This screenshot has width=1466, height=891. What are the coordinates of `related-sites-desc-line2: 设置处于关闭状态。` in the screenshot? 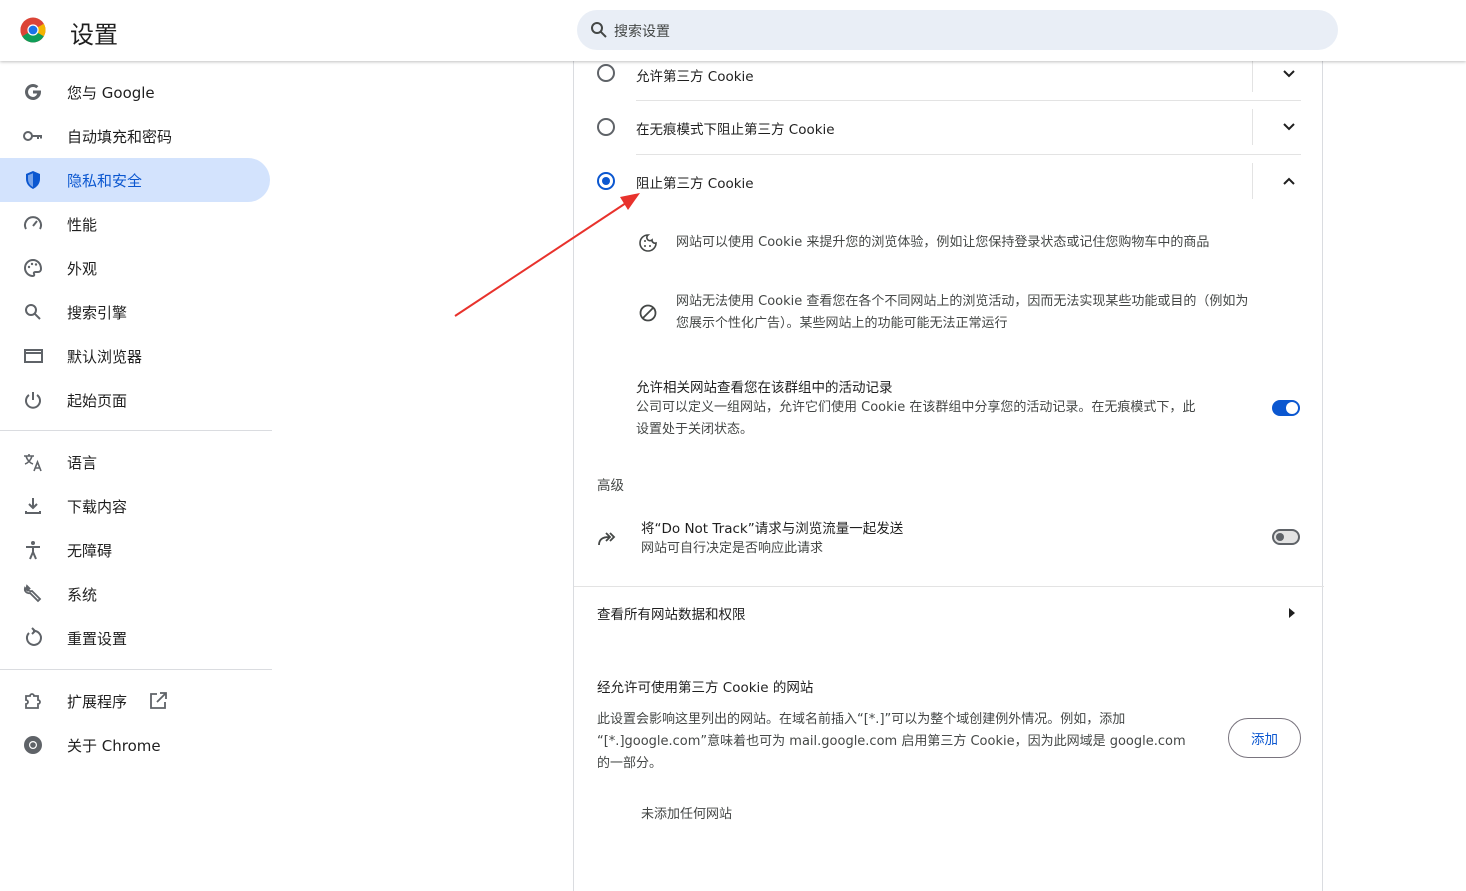 It's located at (695, 429).